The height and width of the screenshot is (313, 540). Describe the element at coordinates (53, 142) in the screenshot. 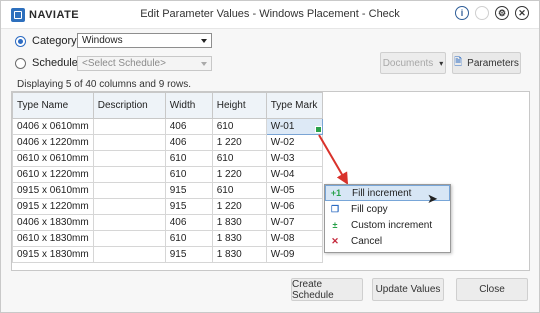

I see `cell: 0406 x 1220mm` at that location.